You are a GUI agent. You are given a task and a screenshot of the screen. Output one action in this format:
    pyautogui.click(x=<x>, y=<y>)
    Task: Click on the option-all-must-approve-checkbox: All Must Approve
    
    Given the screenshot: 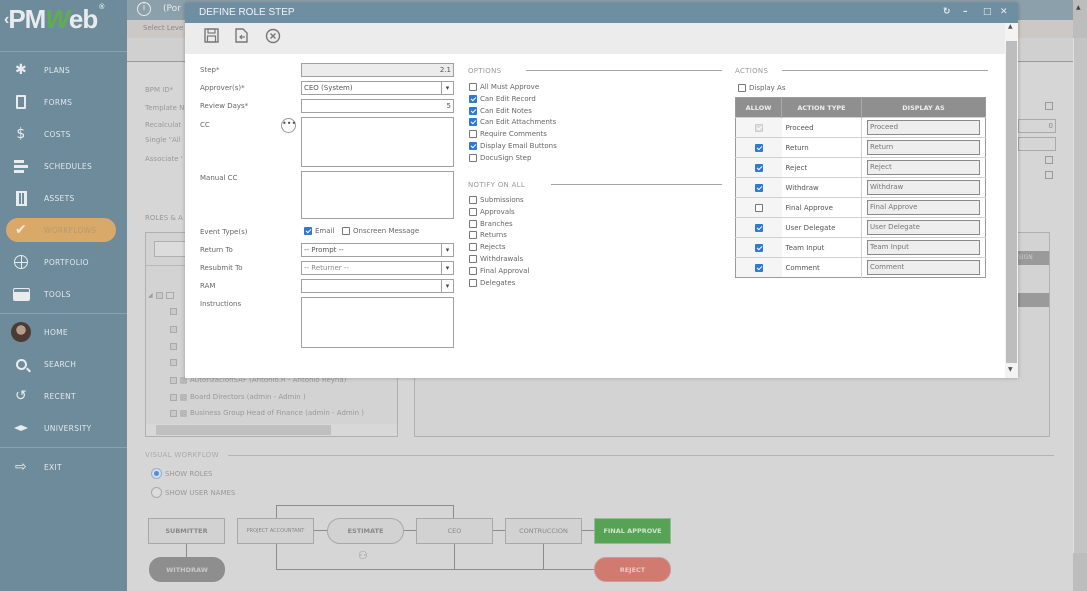 What is the action you would take?
    pyautogui.click(x=504, y=87)
    